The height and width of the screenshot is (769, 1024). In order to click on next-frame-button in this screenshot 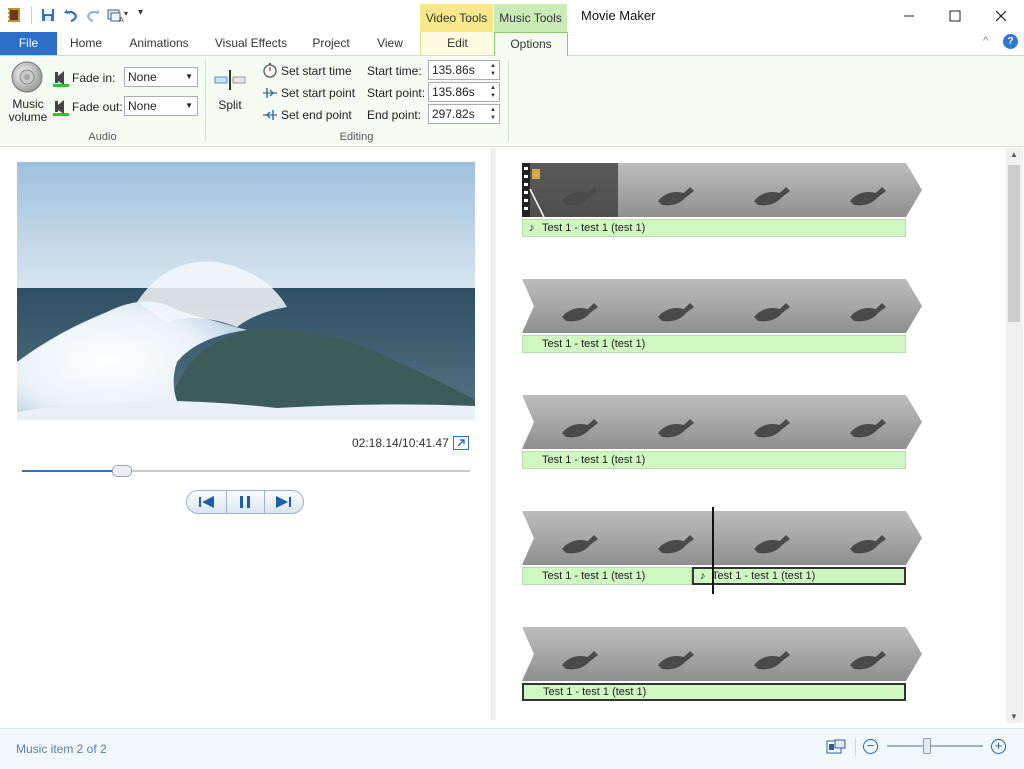, I will do `click(283, 502)`.